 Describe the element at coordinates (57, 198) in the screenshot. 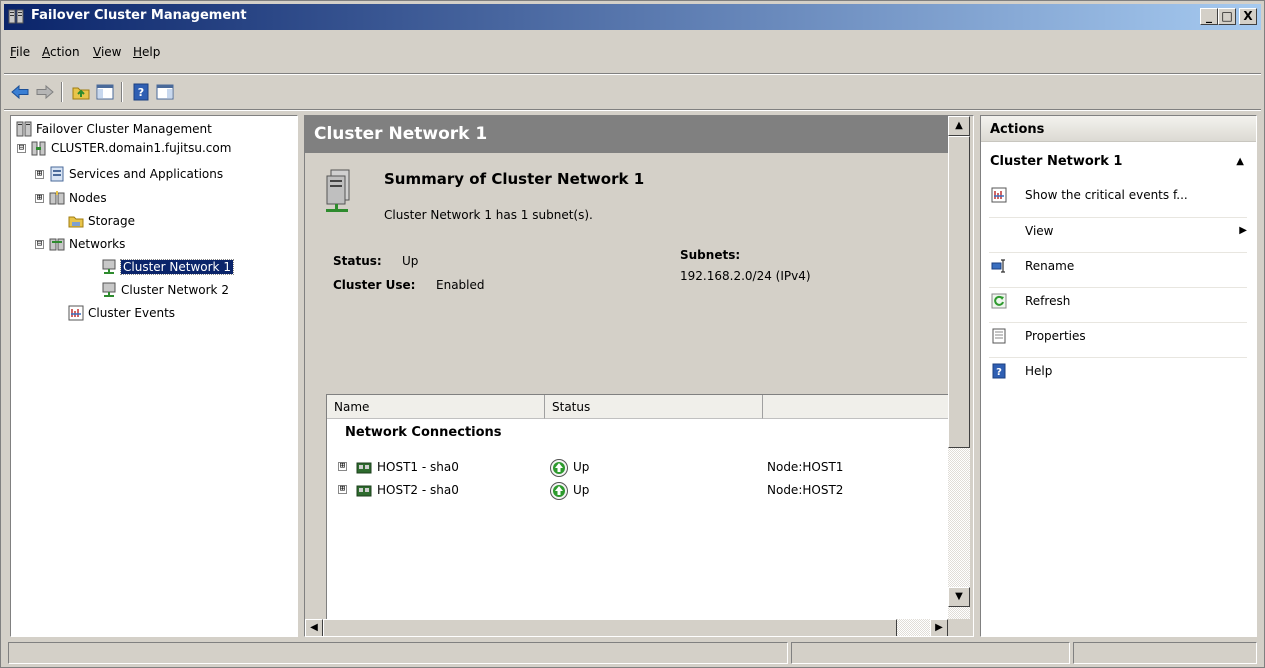

I see `nodes-icon` at that location.